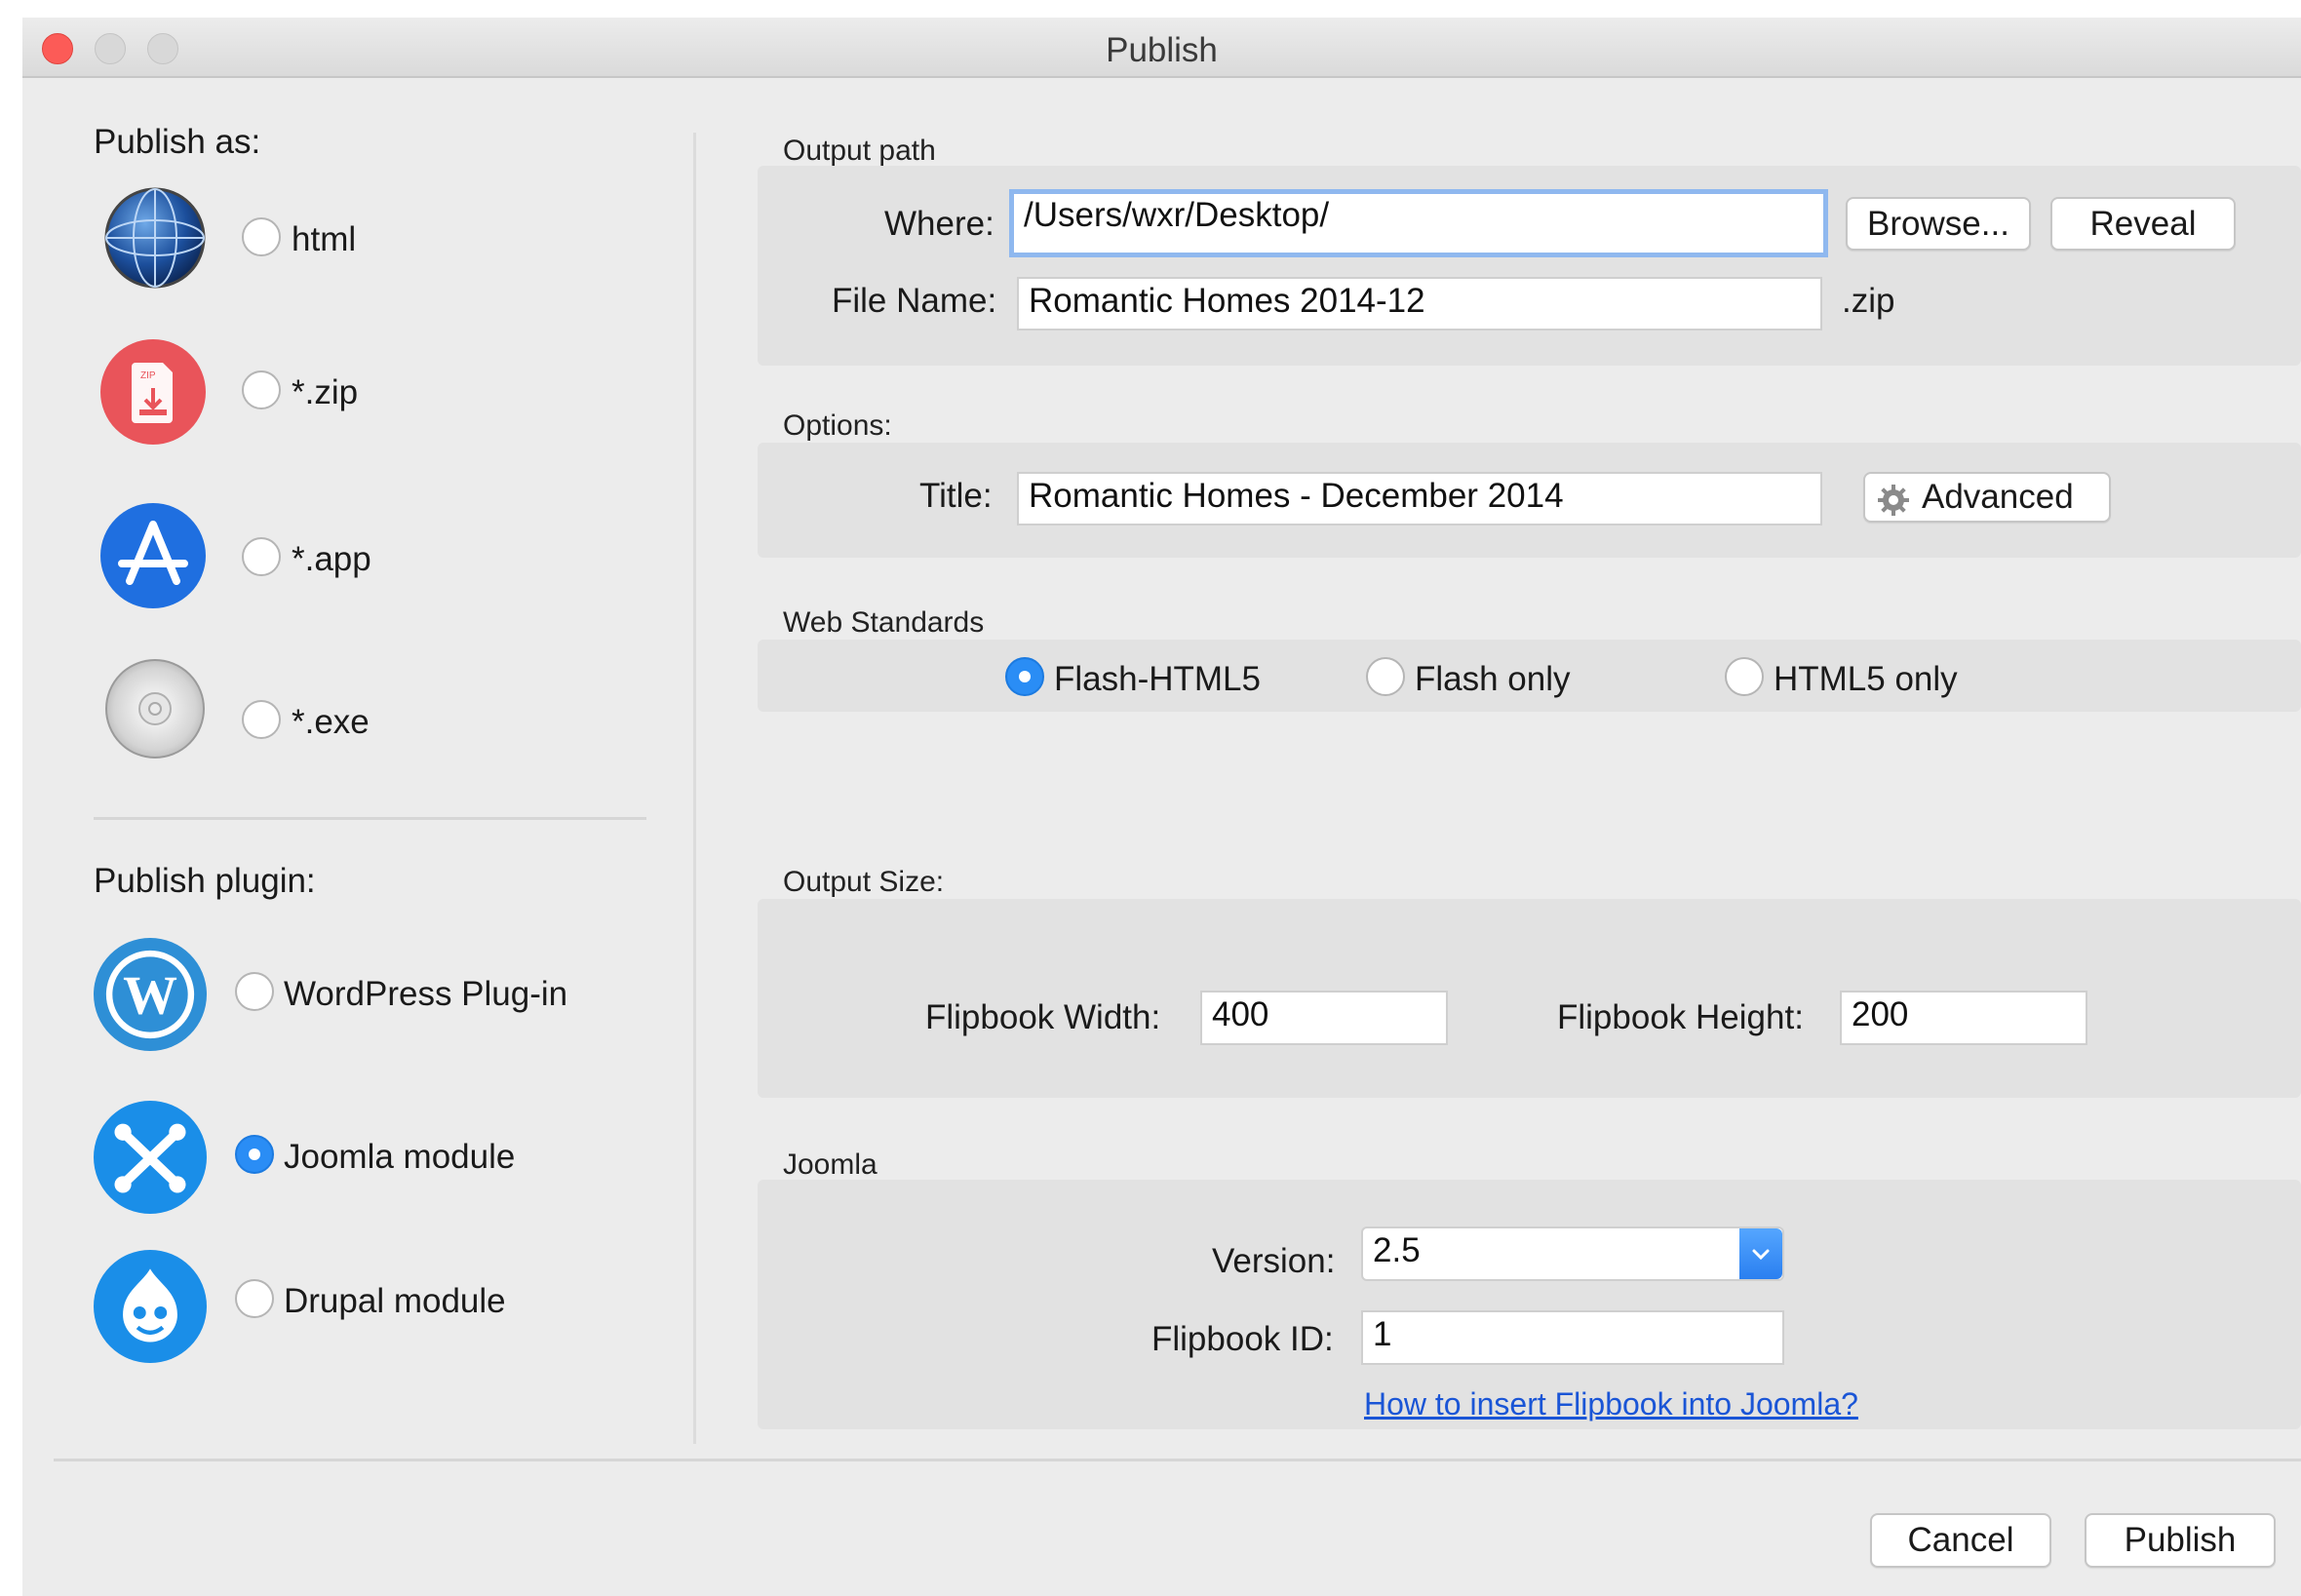  Describe the element at coordinates (1043, 1017) in the screenshot. I see `flipbook-width-label: Flipbook Width:` at that location.